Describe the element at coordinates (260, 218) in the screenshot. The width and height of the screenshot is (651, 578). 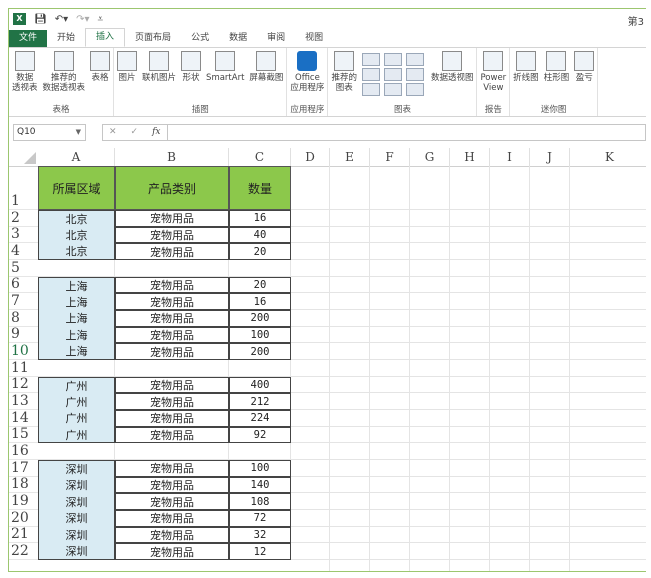
I see `quantity-cell: 16` at that location.